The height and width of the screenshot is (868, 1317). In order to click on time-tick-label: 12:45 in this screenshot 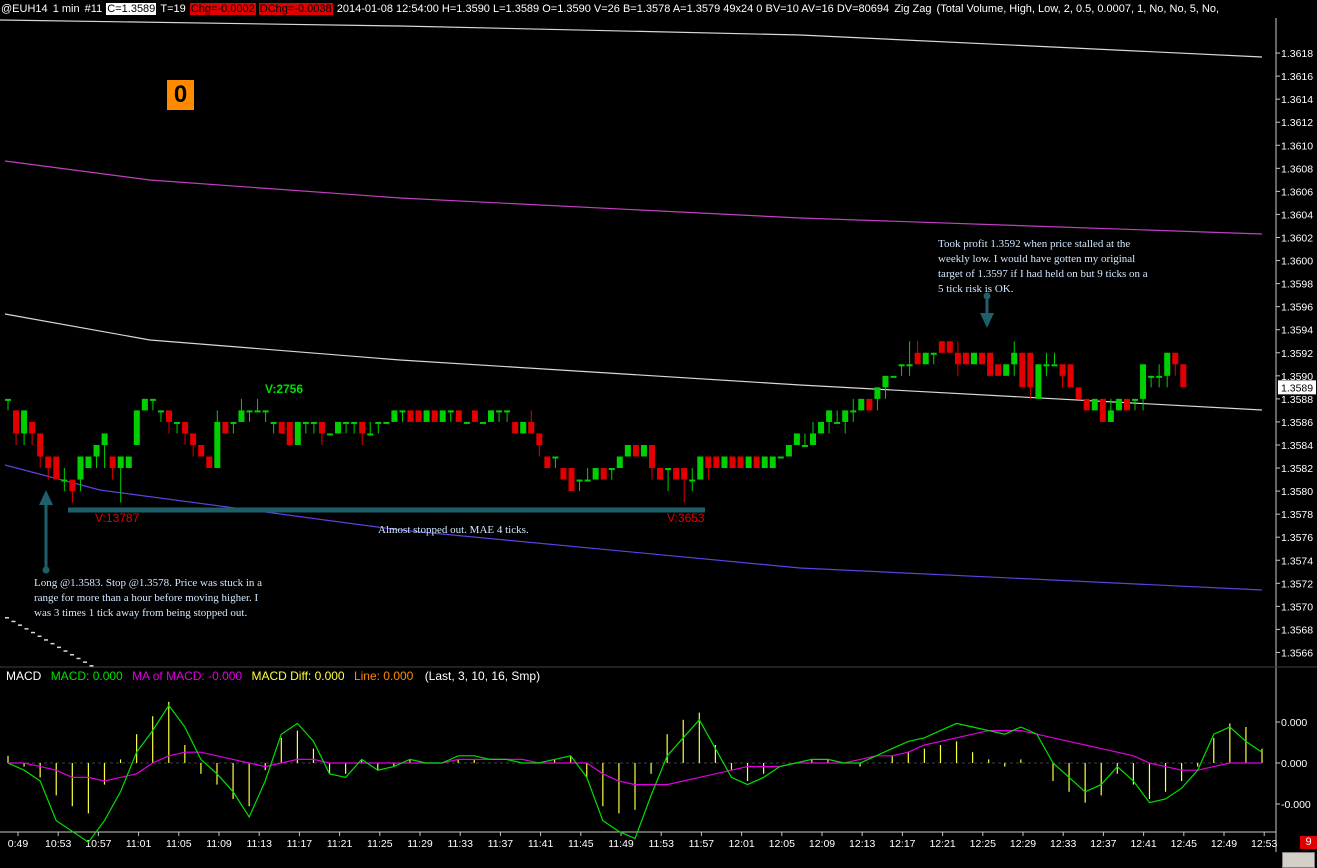, I will do `click(1184, 844)`.